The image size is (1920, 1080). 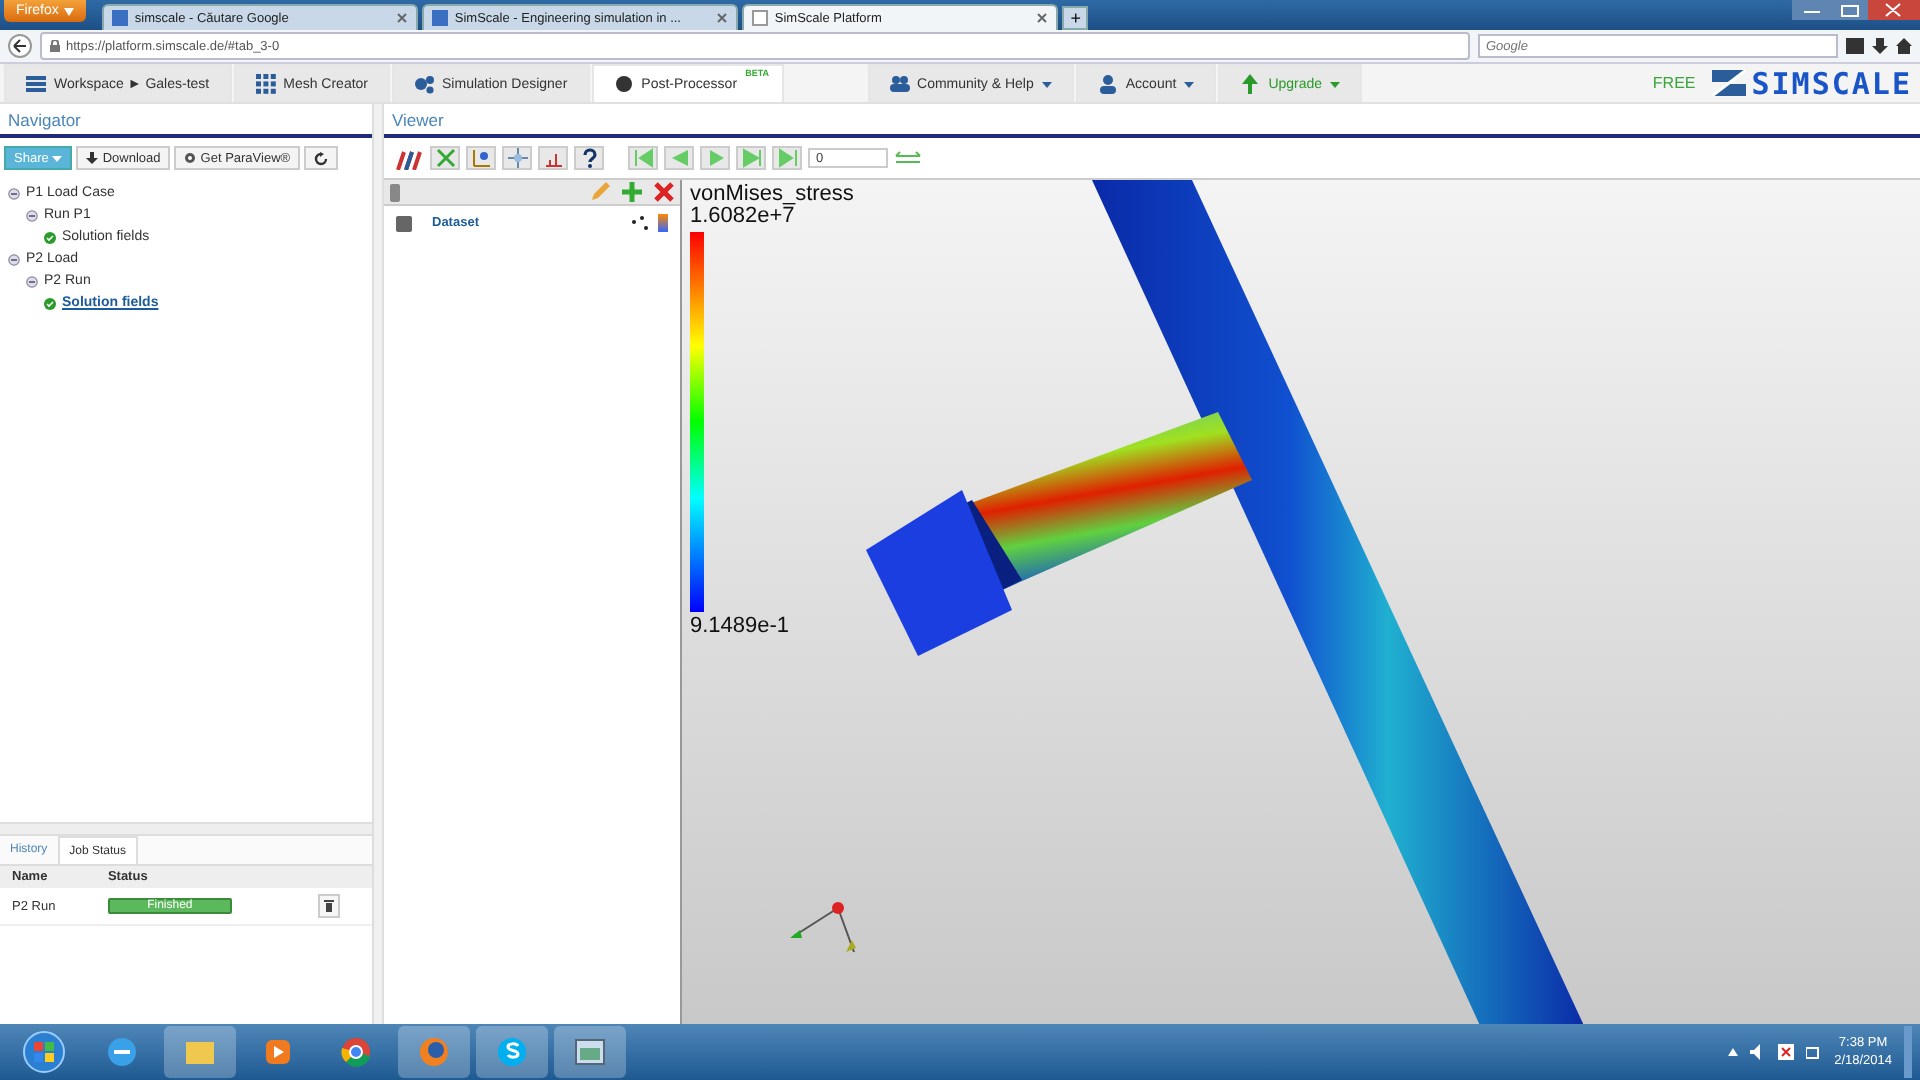 What do you see at coordinates (632, 192) in the screenshot?
I see `plus-icon` at bounding box center [632, 192].